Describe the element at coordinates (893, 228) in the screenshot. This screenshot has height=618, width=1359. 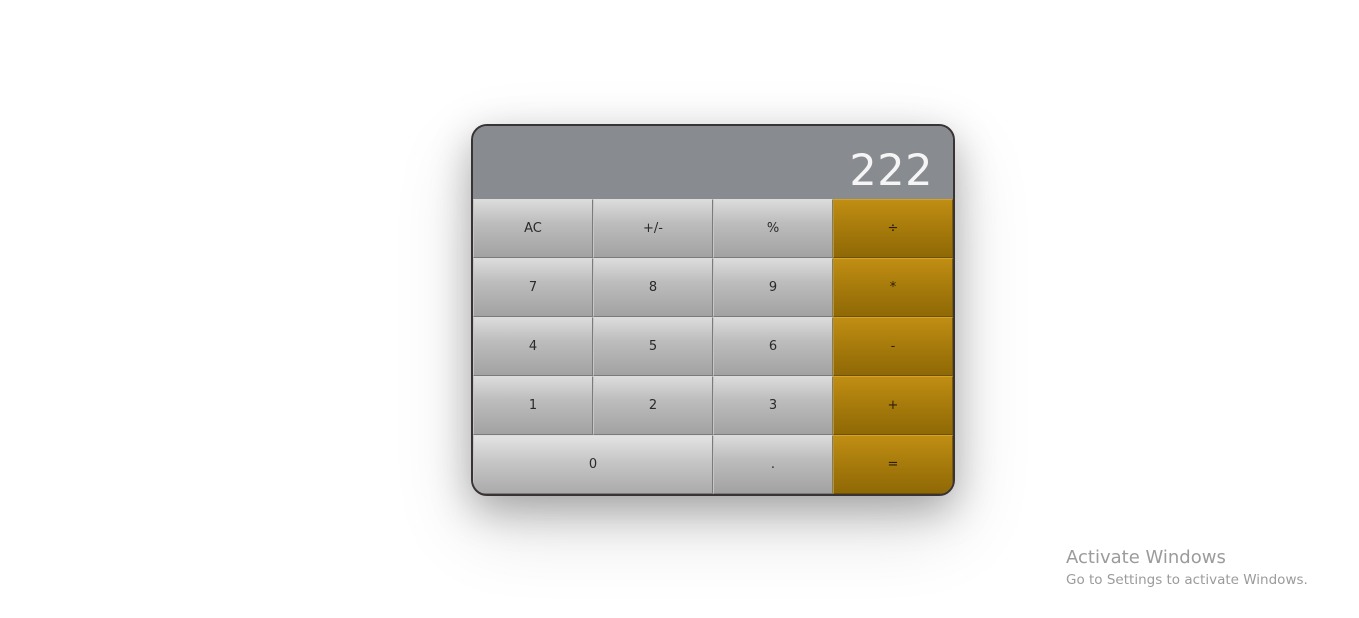
I see `divide-button: ÷` at that location.